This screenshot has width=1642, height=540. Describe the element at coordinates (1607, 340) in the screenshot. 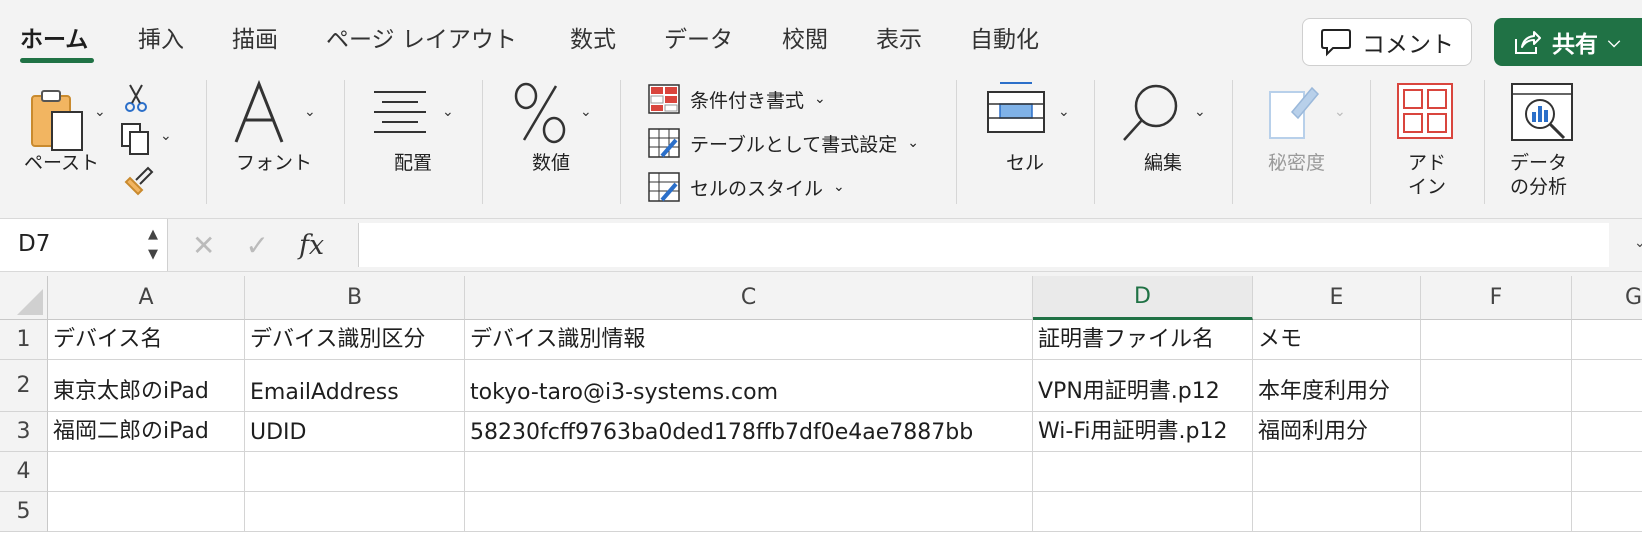

I see `cell-g1` at that location.